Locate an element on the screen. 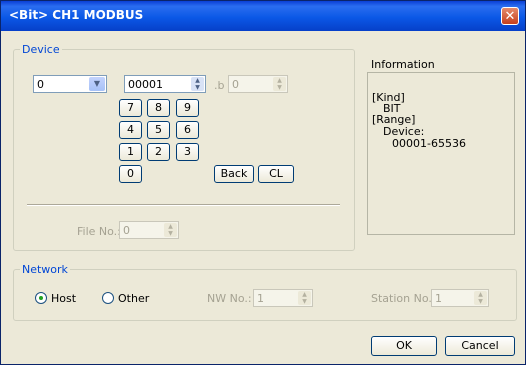 This screenshot has height=365, width=526. clear-button: CL is located at coordinates (276, 174).